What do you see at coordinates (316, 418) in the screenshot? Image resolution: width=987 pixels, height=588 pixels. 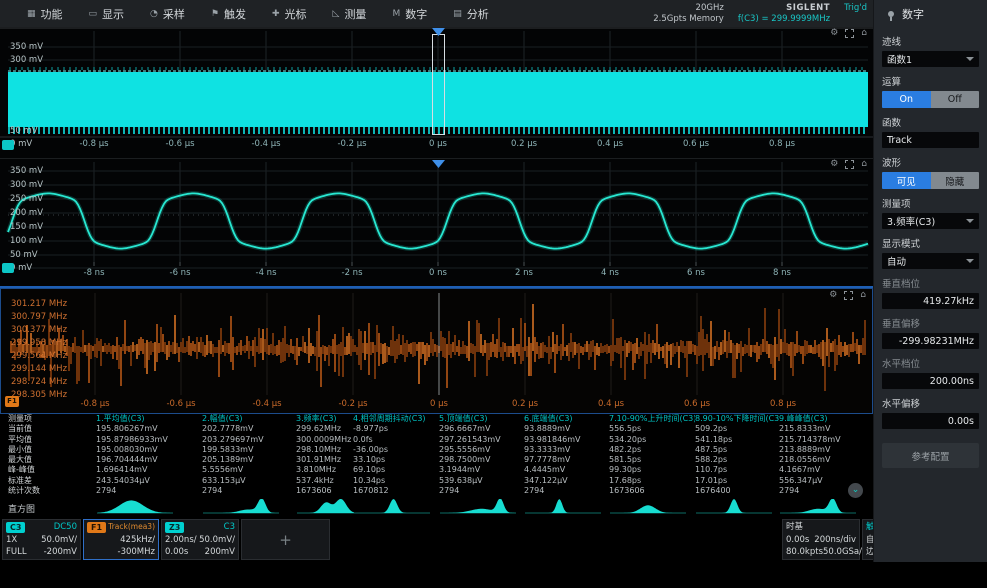 I see `table-col-header: 3.频率(C3)` at bounding box center [316, 418].